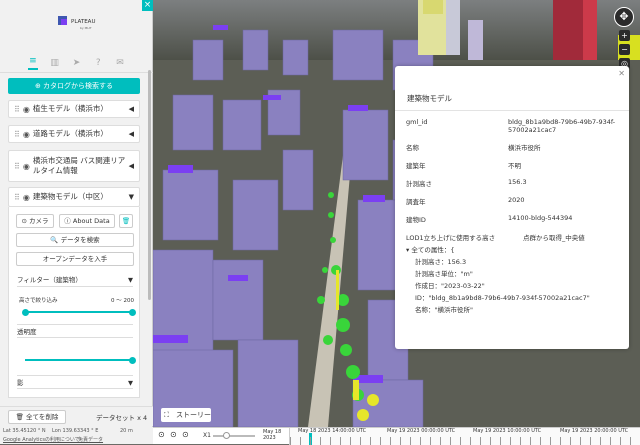 The image size is (640, 445). Describe the element at coordinates (126, 221) in the screenshot. I see `trash-icon: 🗑` at that location.